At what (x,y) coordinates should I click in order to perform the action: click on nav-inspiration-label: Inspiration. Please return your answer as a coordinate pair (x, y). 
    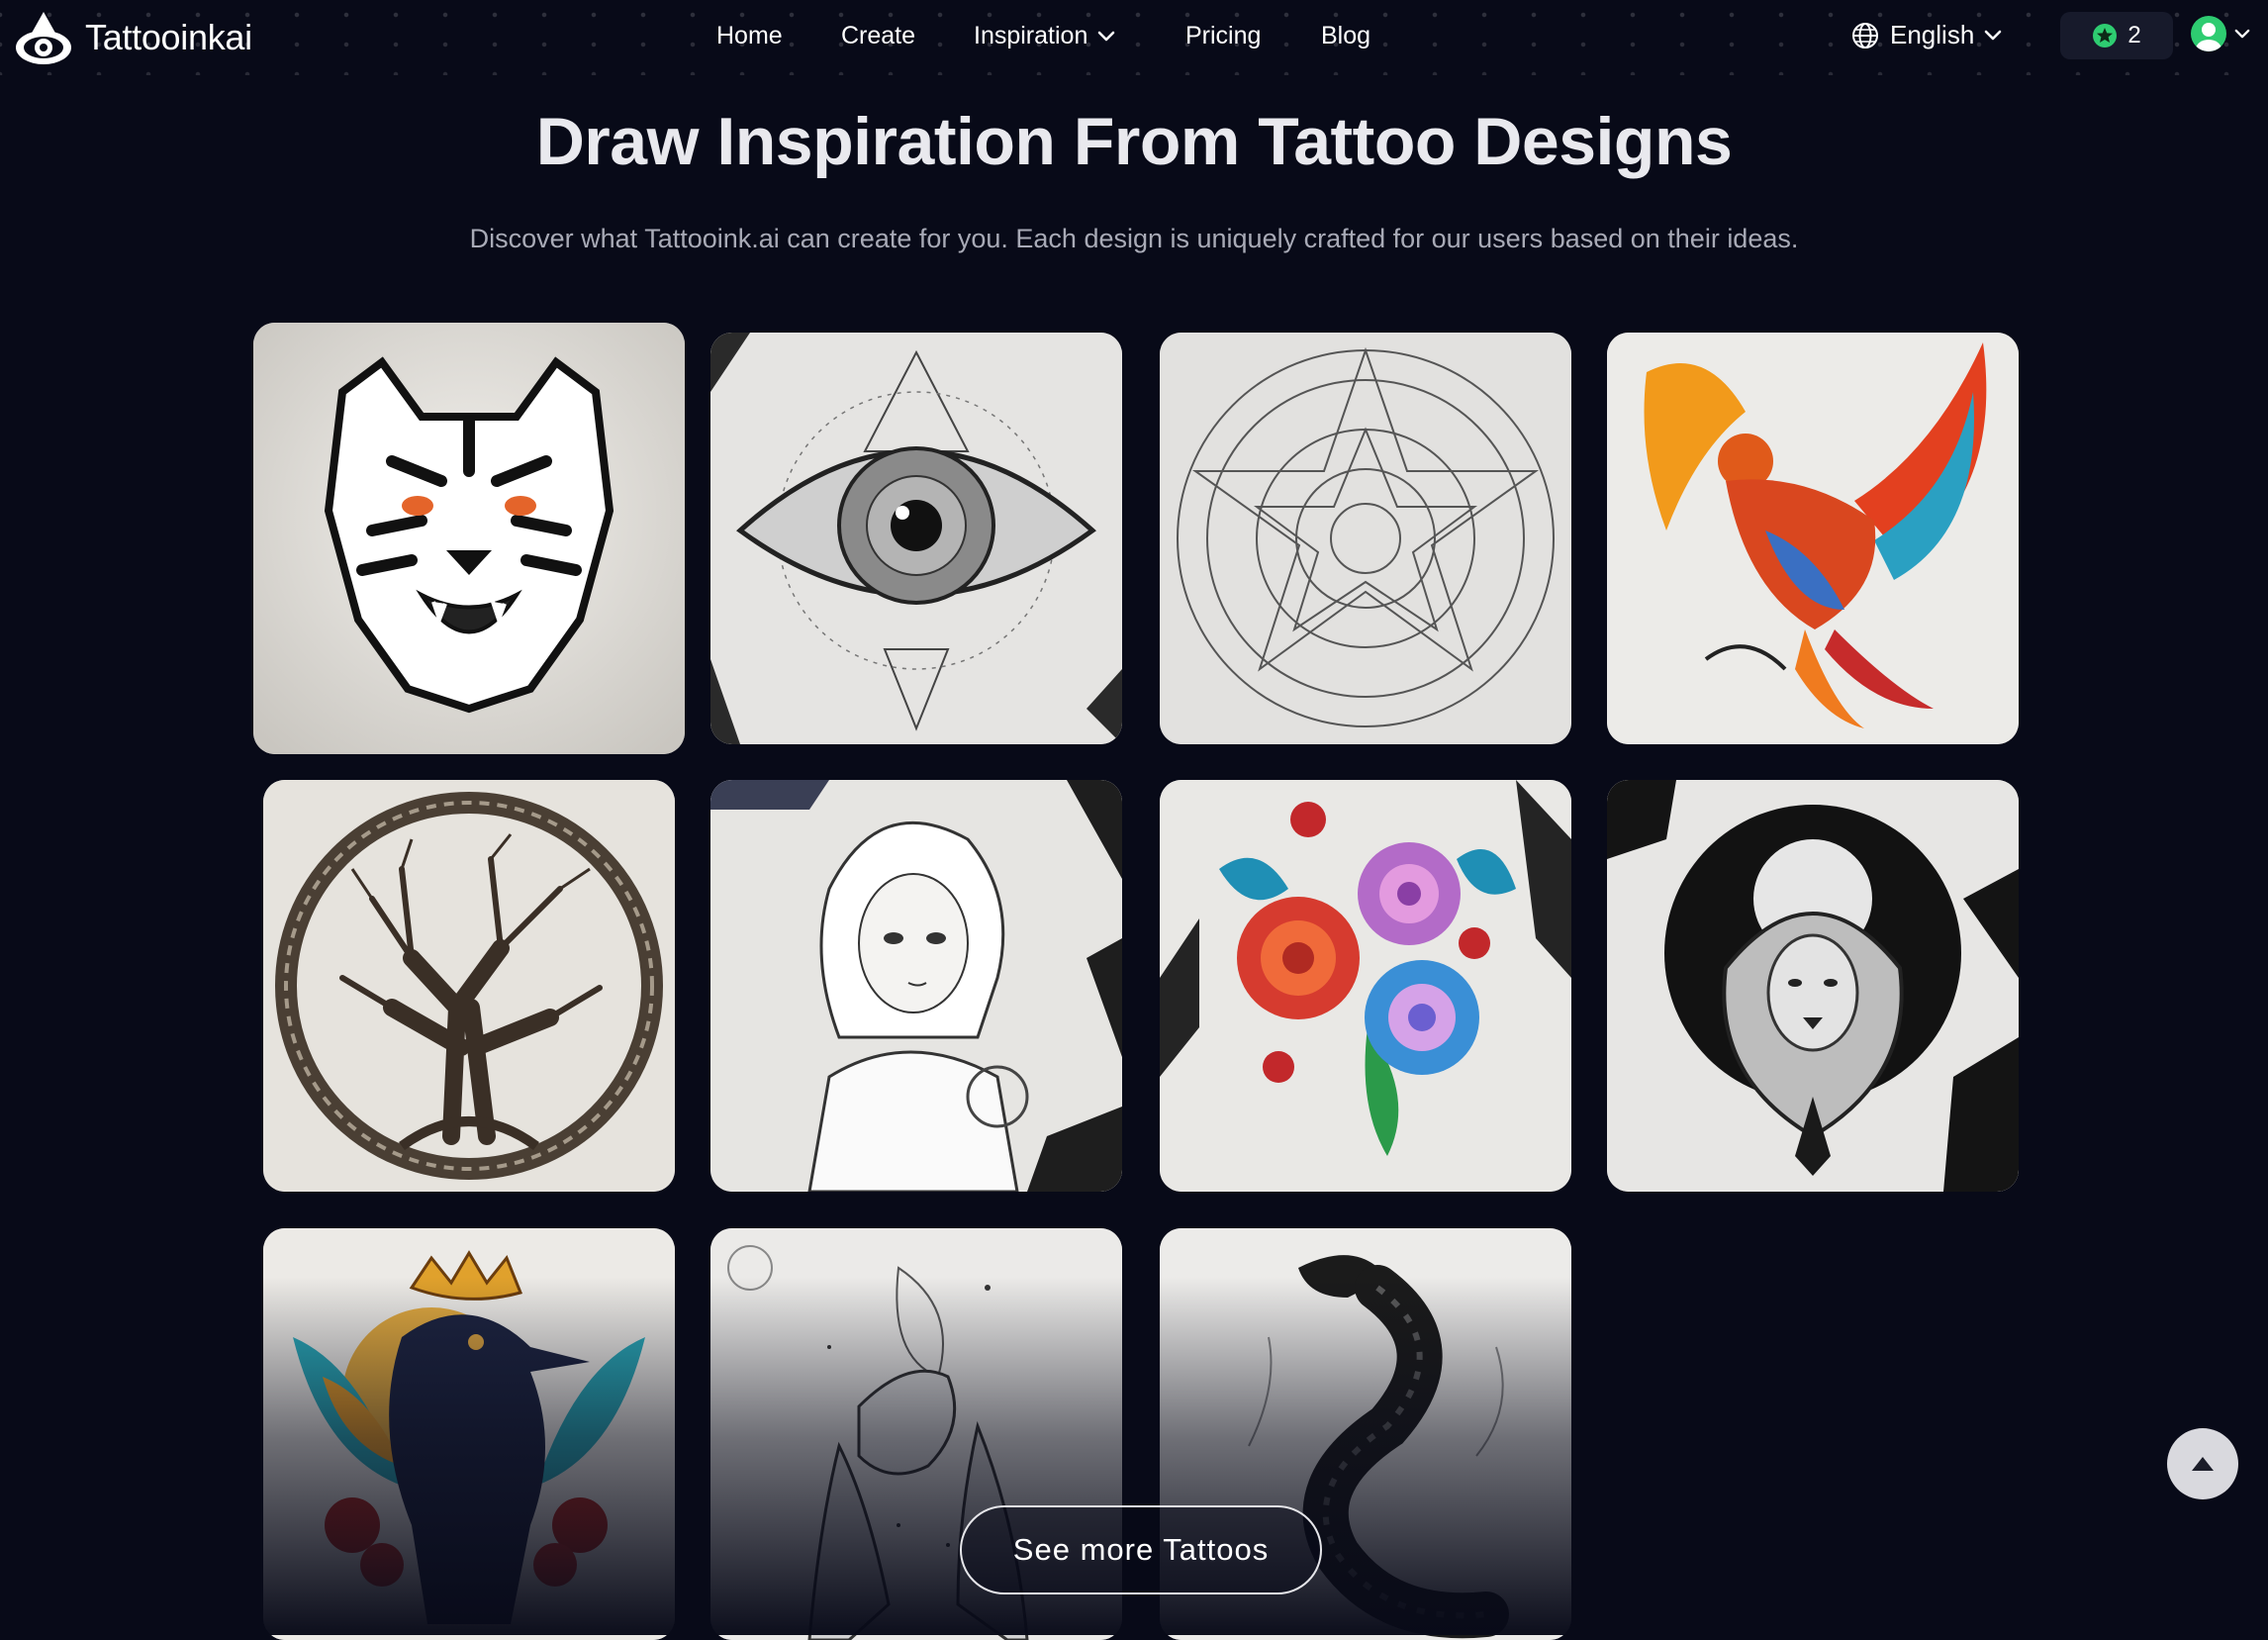
    Looking at the image, I should click on (1031, 35).